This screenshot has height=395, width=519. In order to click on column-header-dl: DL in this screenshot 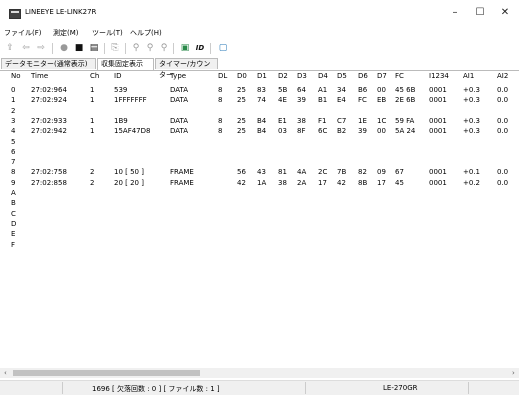, I will do `click(222, 76)`.